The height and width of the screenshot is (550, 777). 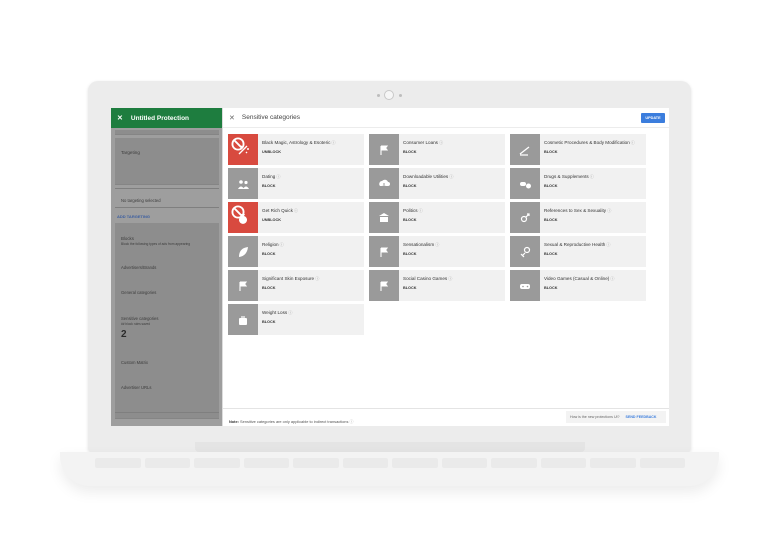 I want to click on custom-matrix-label: Custom Matrix, so click(x=134, y=362).